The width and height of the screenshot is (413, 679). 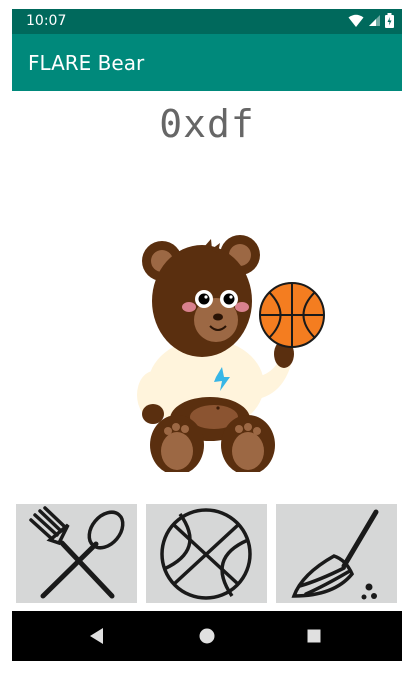 I want to click on action-bar, so click(x=207, y=554).